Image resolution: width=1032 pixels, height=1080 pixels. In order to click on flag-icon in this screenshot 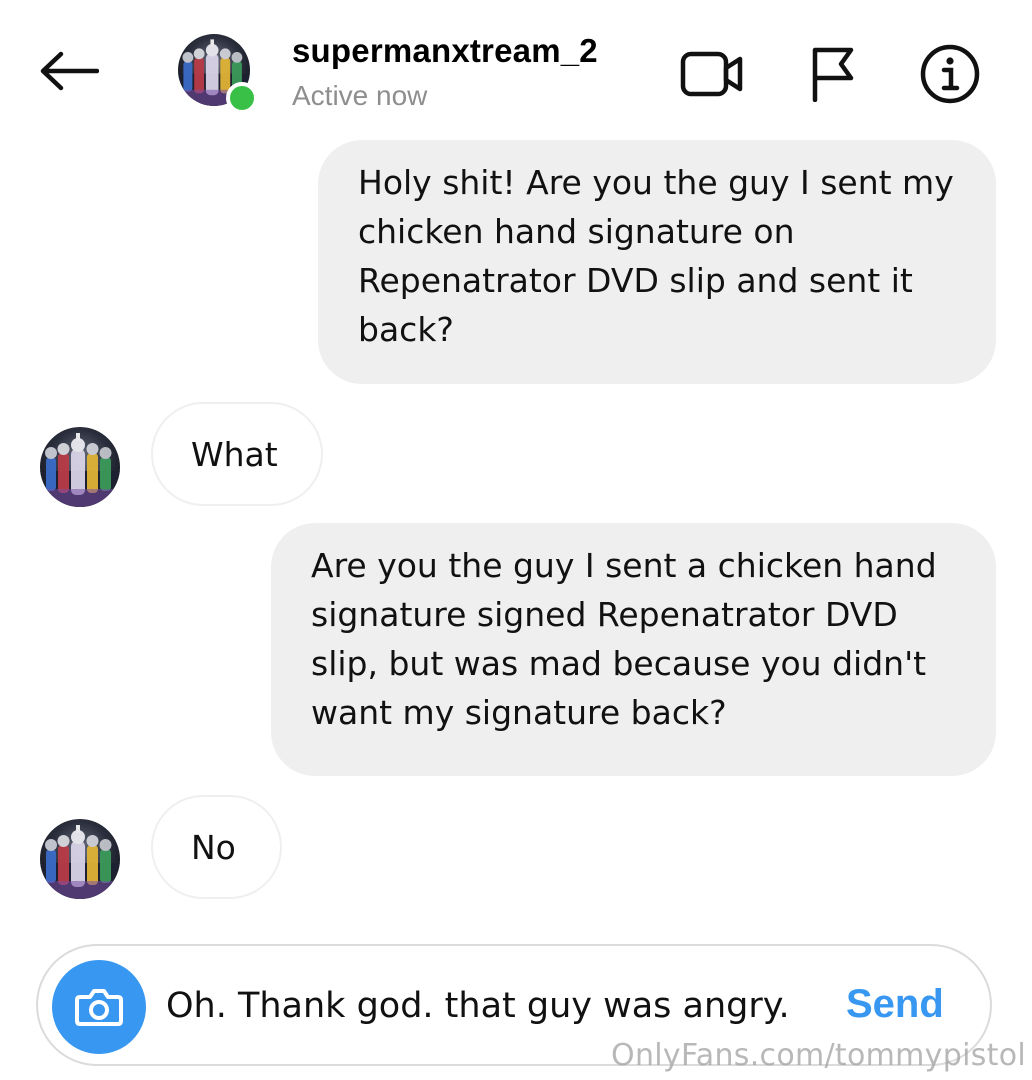, I will do `click(833, 74)`.